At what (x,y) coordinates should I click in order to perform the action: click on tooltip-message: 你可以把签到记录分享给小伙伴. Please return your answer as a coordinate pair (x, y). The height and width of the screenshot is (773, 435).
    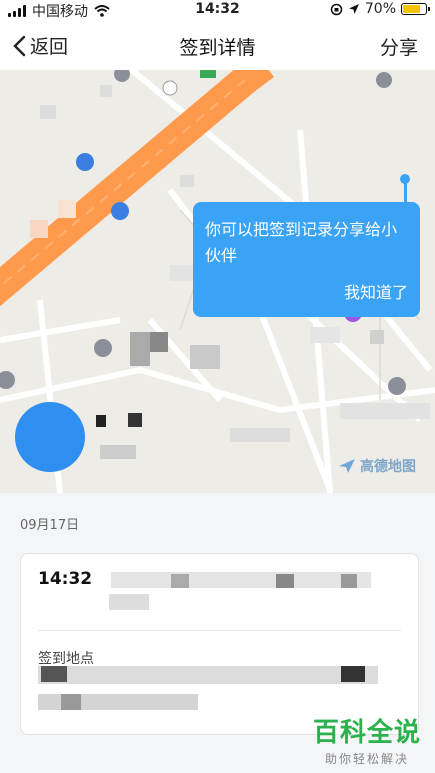
    Looking at the image, I should click on (301, 242).